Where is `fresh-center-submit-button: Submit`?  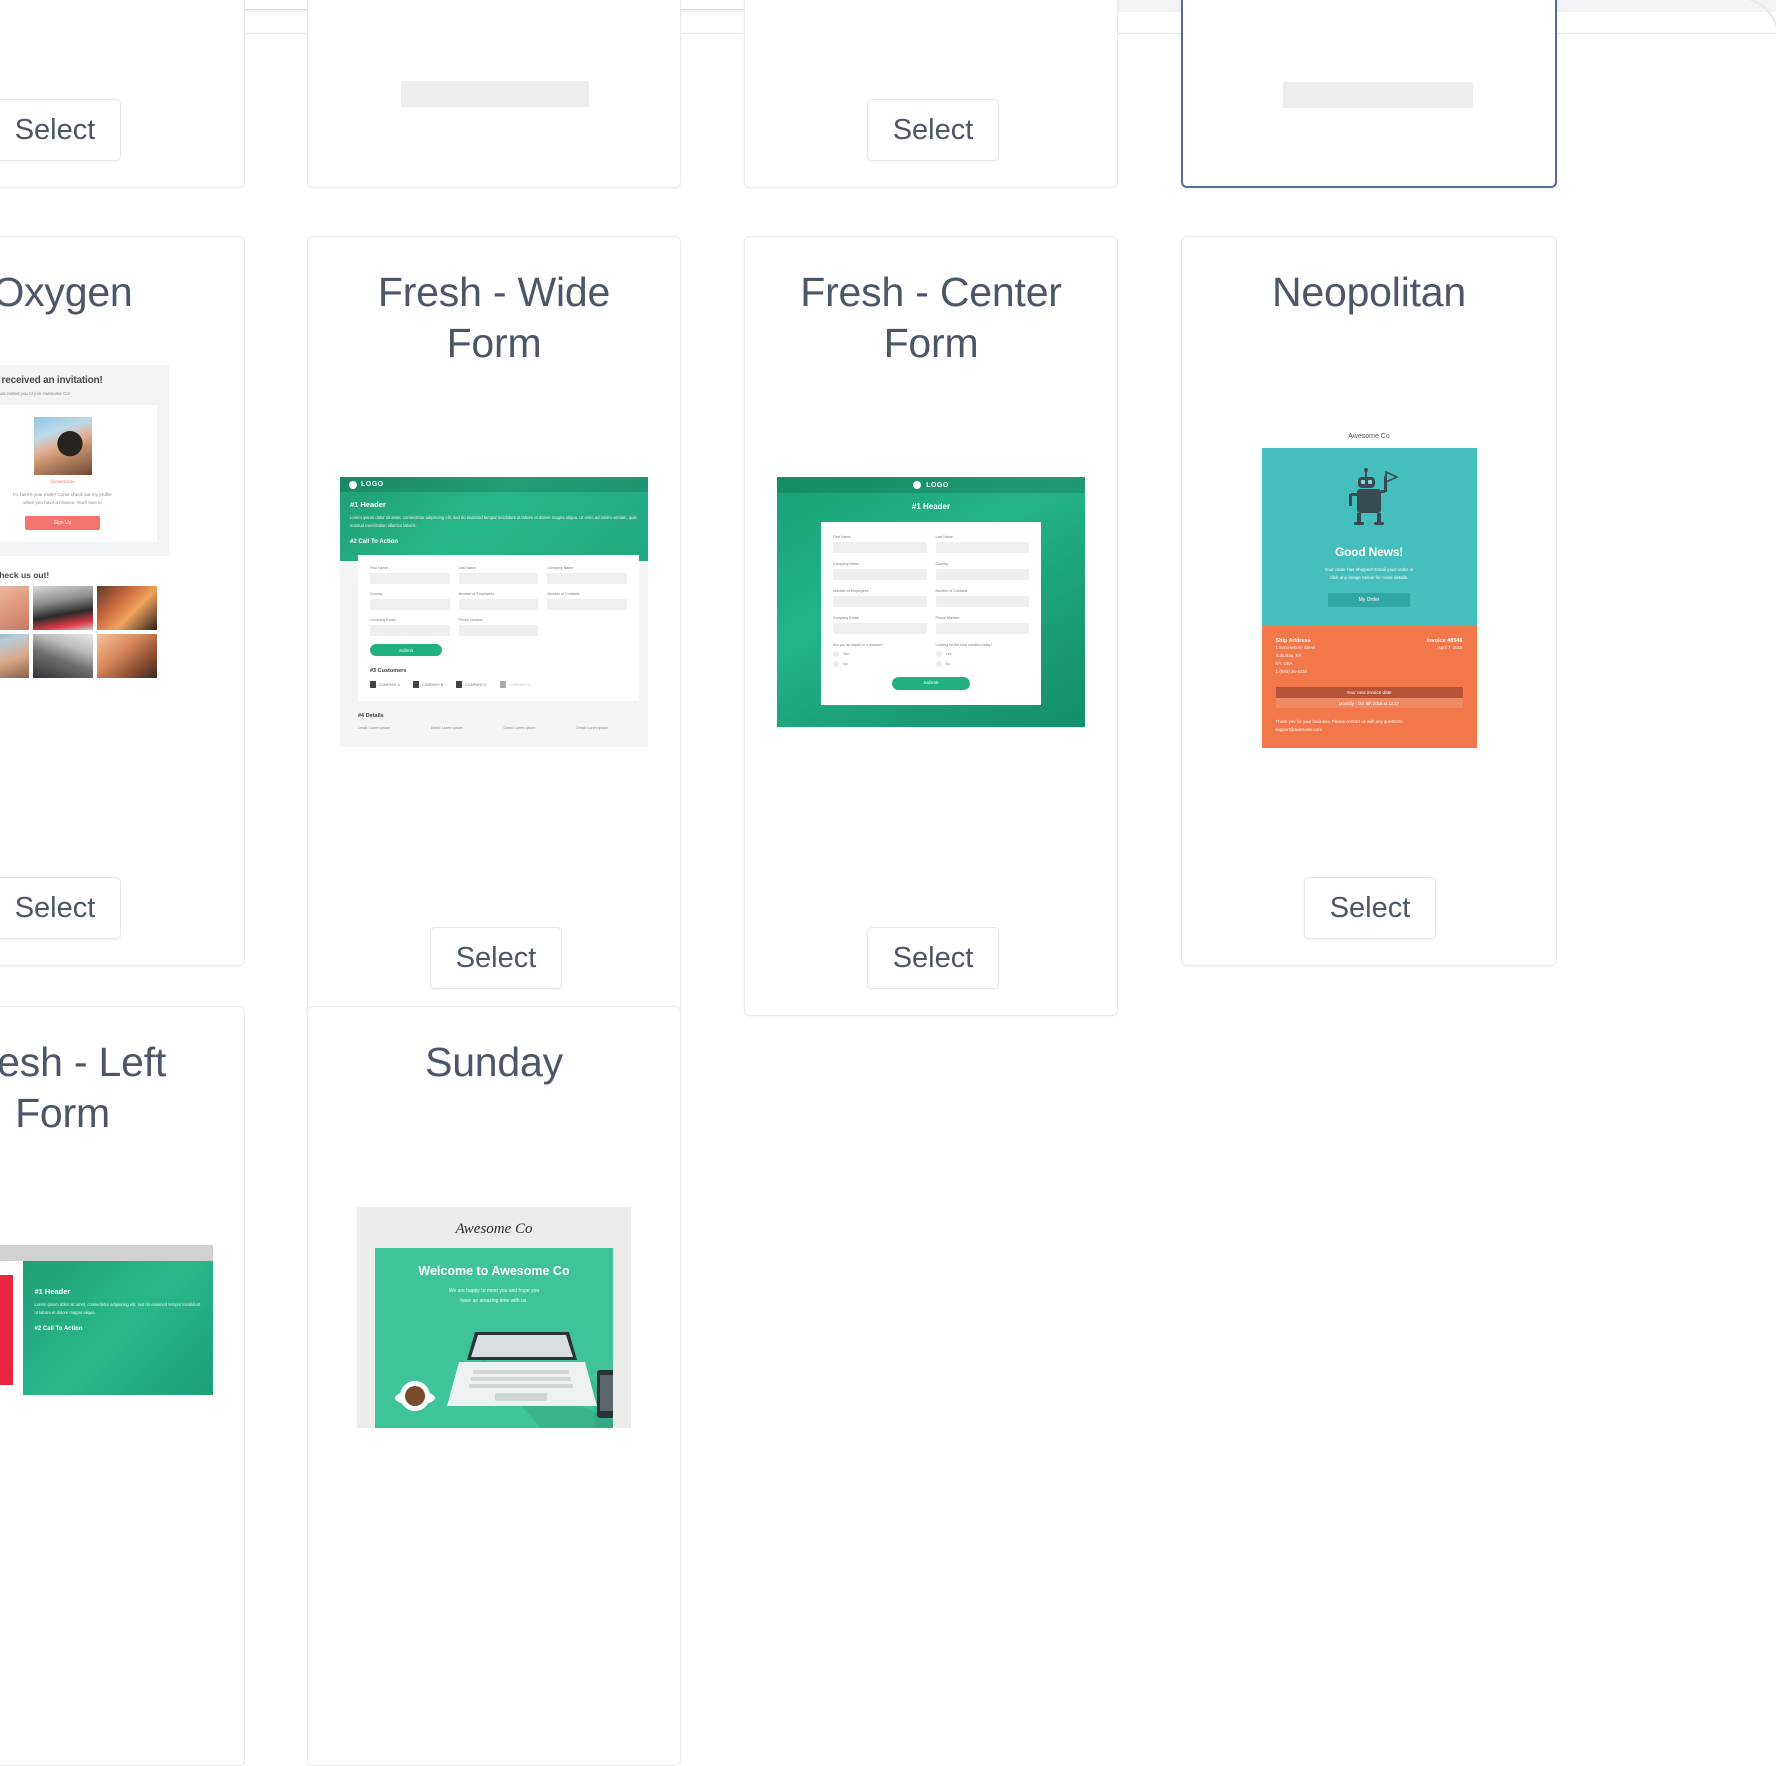
fresh-center-submit-button: Submit is located at coordinates (931, 683).